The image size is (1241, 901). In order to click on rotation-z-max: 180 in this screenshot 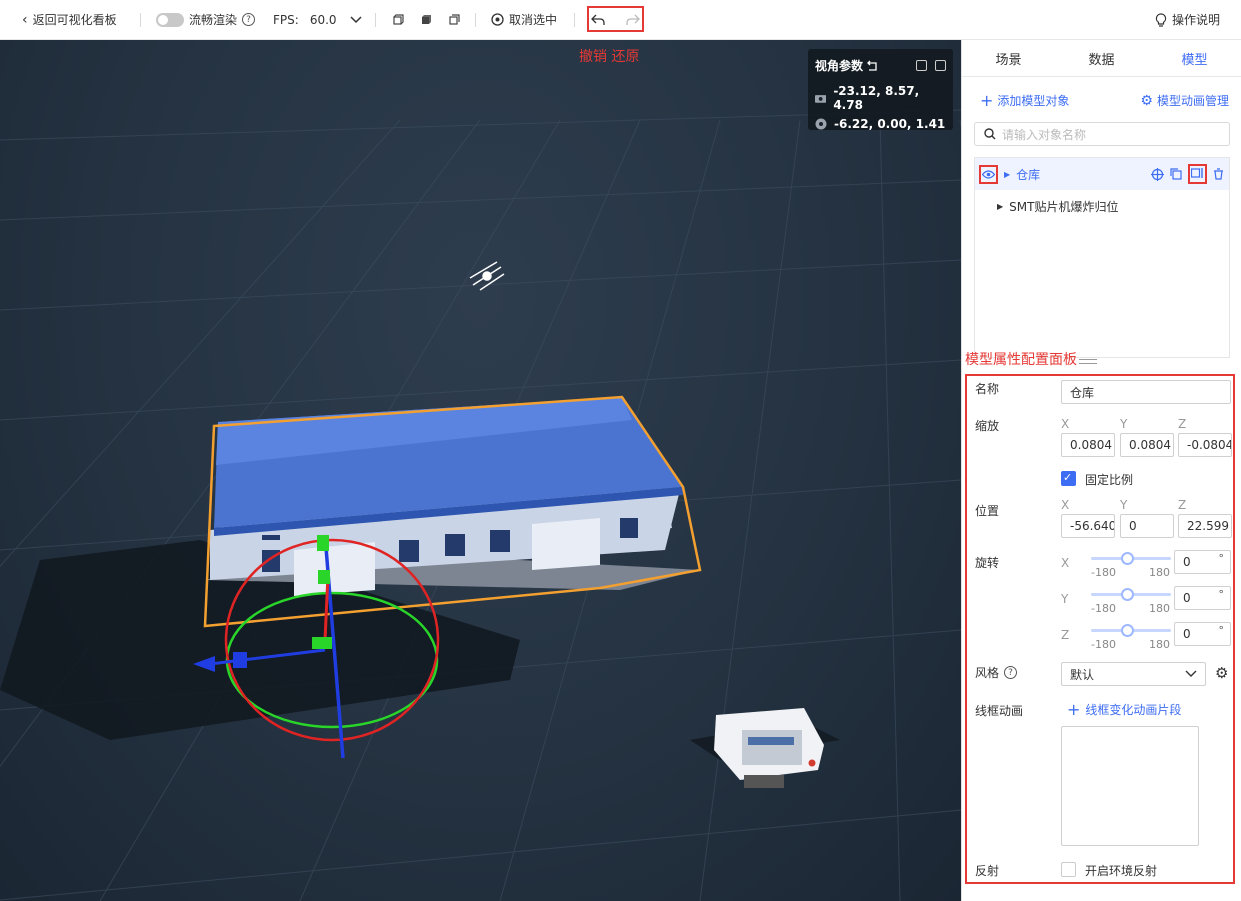, I will do `click(1159, 644)`.